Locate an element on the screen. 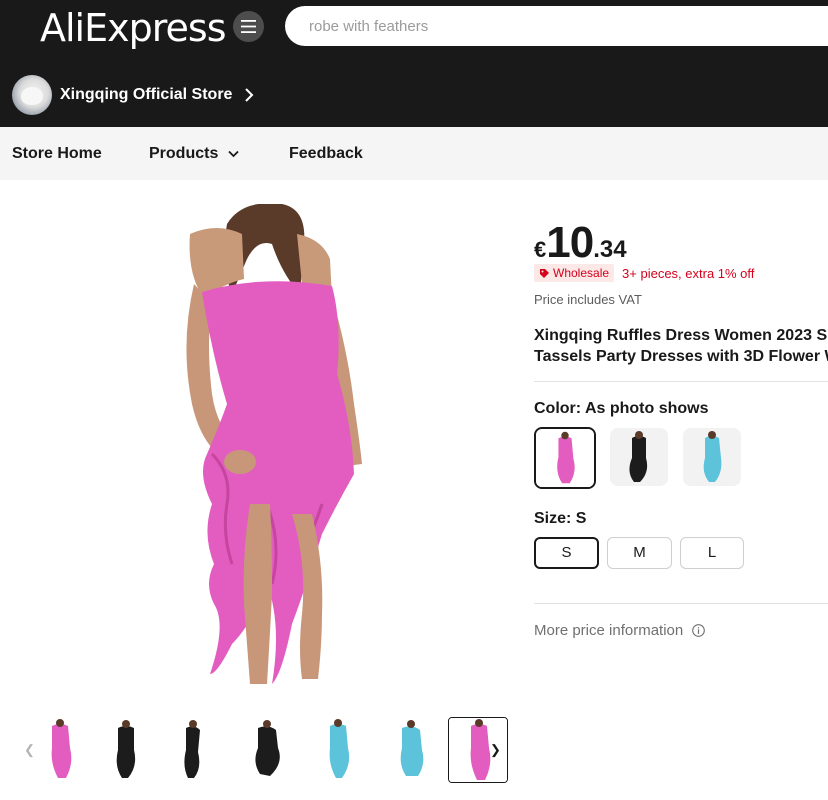 This screenshot has height=800, width=828. thumbnail-black-pose is located at coordinates (268, 750).